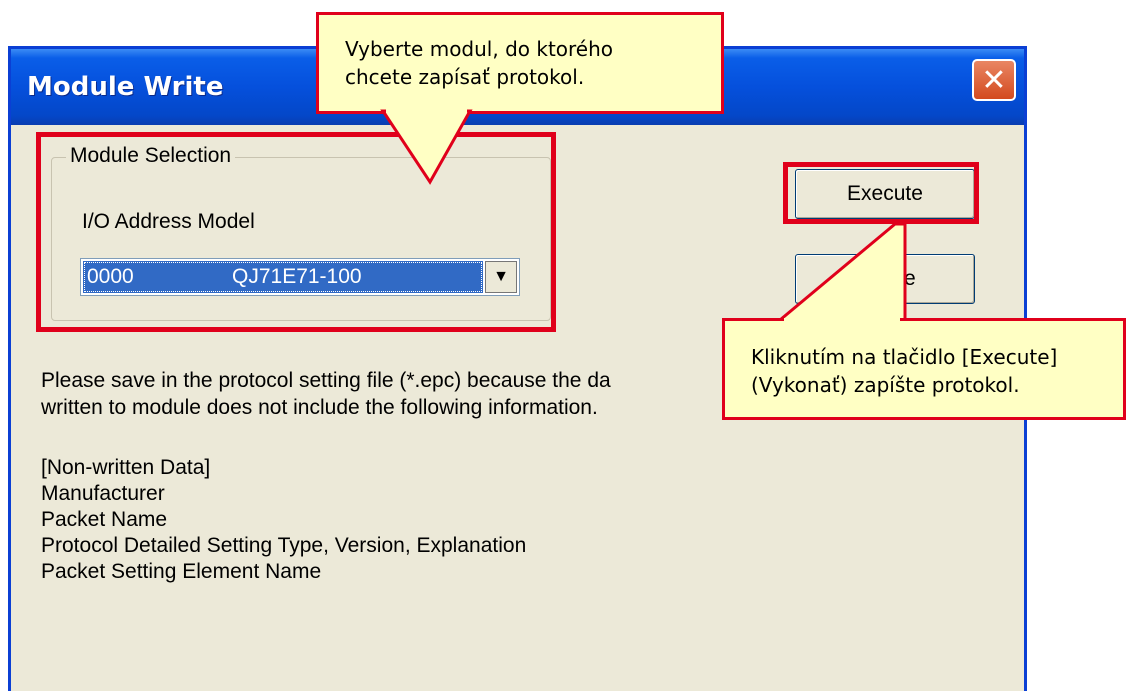  Describe the element at coordinates (297, 276) in the screenshot. I see `selected-module-model: QJ71E71-100` at that location.